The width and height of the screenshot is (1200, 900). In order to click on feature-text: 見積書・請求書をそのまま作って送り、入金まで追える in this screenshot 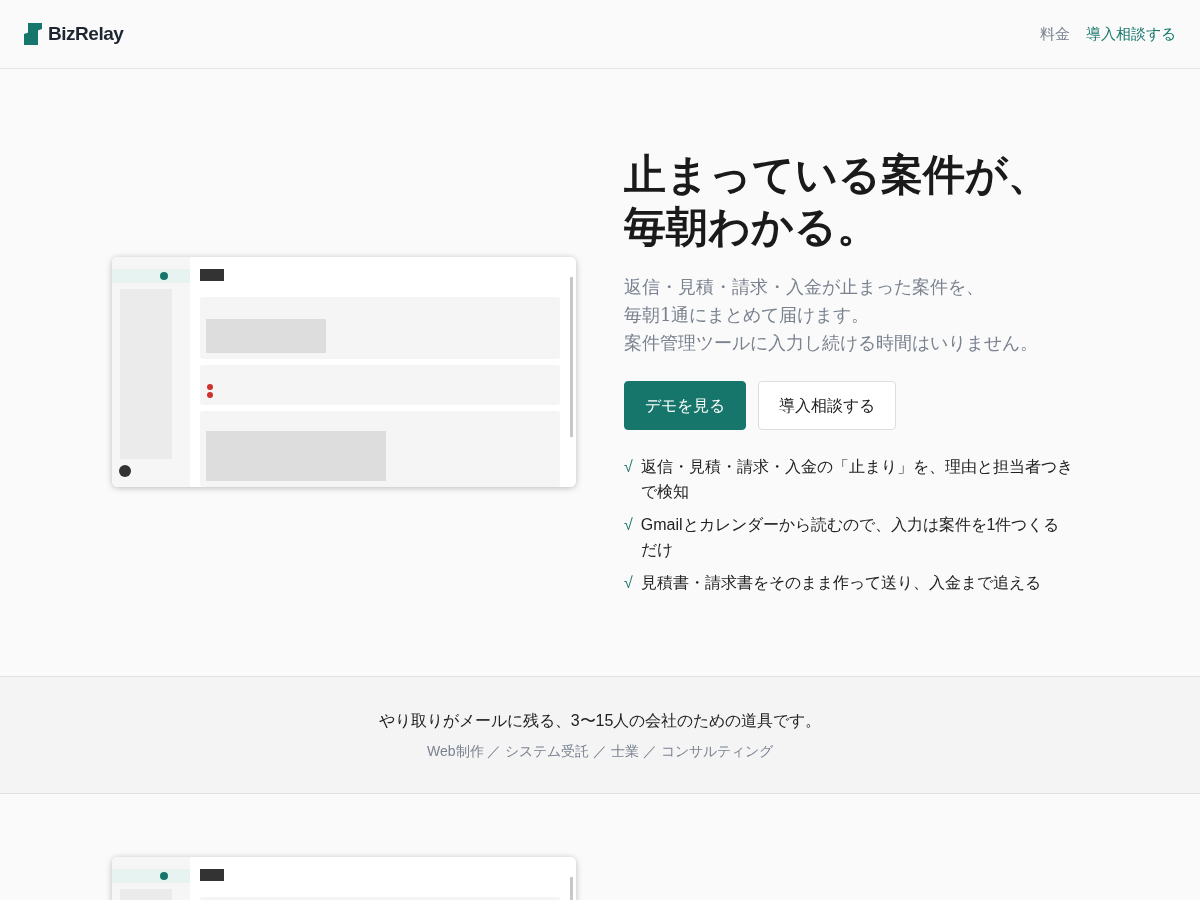, I will do `click(841, 583)`.